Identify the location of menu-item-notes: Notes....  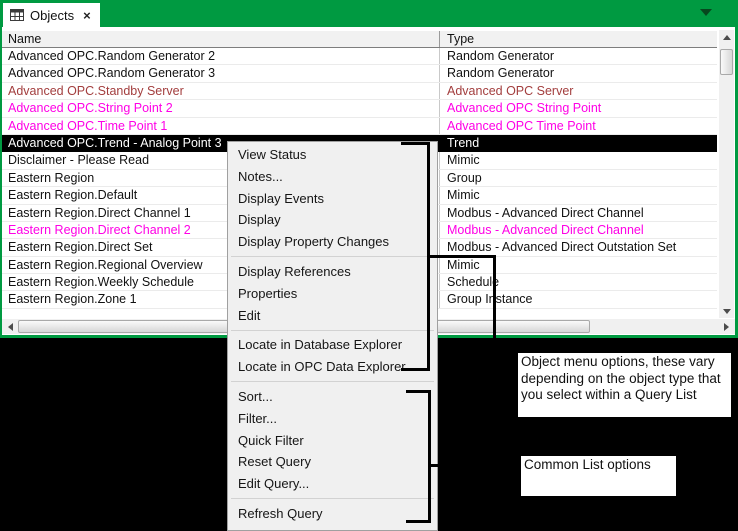
(332, 177).